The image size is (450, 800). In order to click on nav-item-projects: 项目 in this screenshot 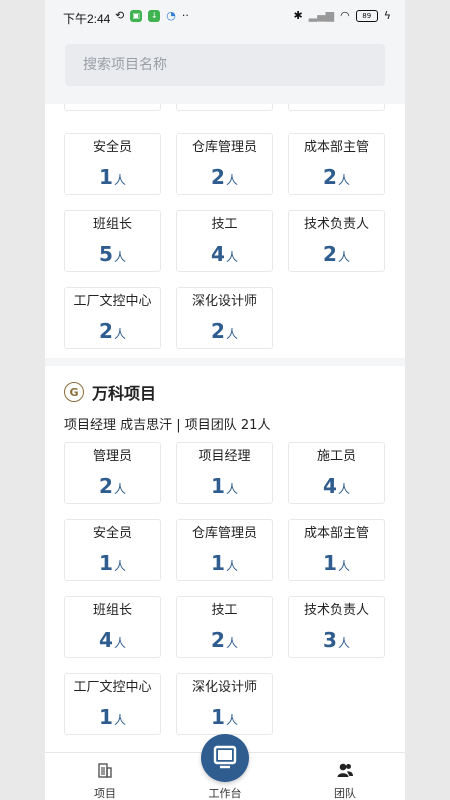, I will do `click(105, 776)`.